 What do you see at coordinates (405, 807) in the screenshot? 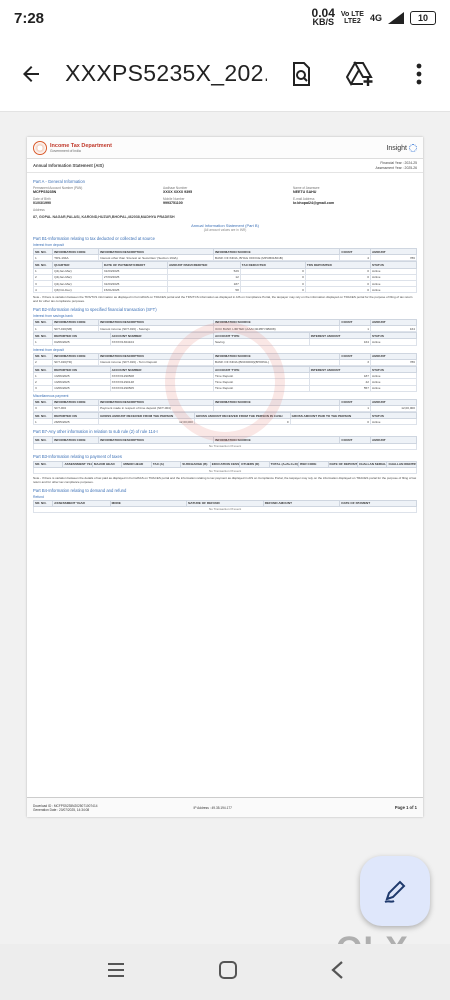
I see `page-number: Page 1 of 1` at bounding box center [405, 807].